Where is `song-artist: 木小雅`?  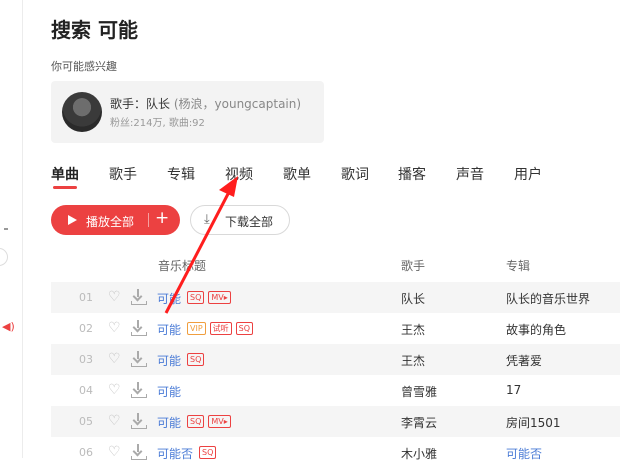 song-artist: 木小雅 is located at coordinates (419, 453).